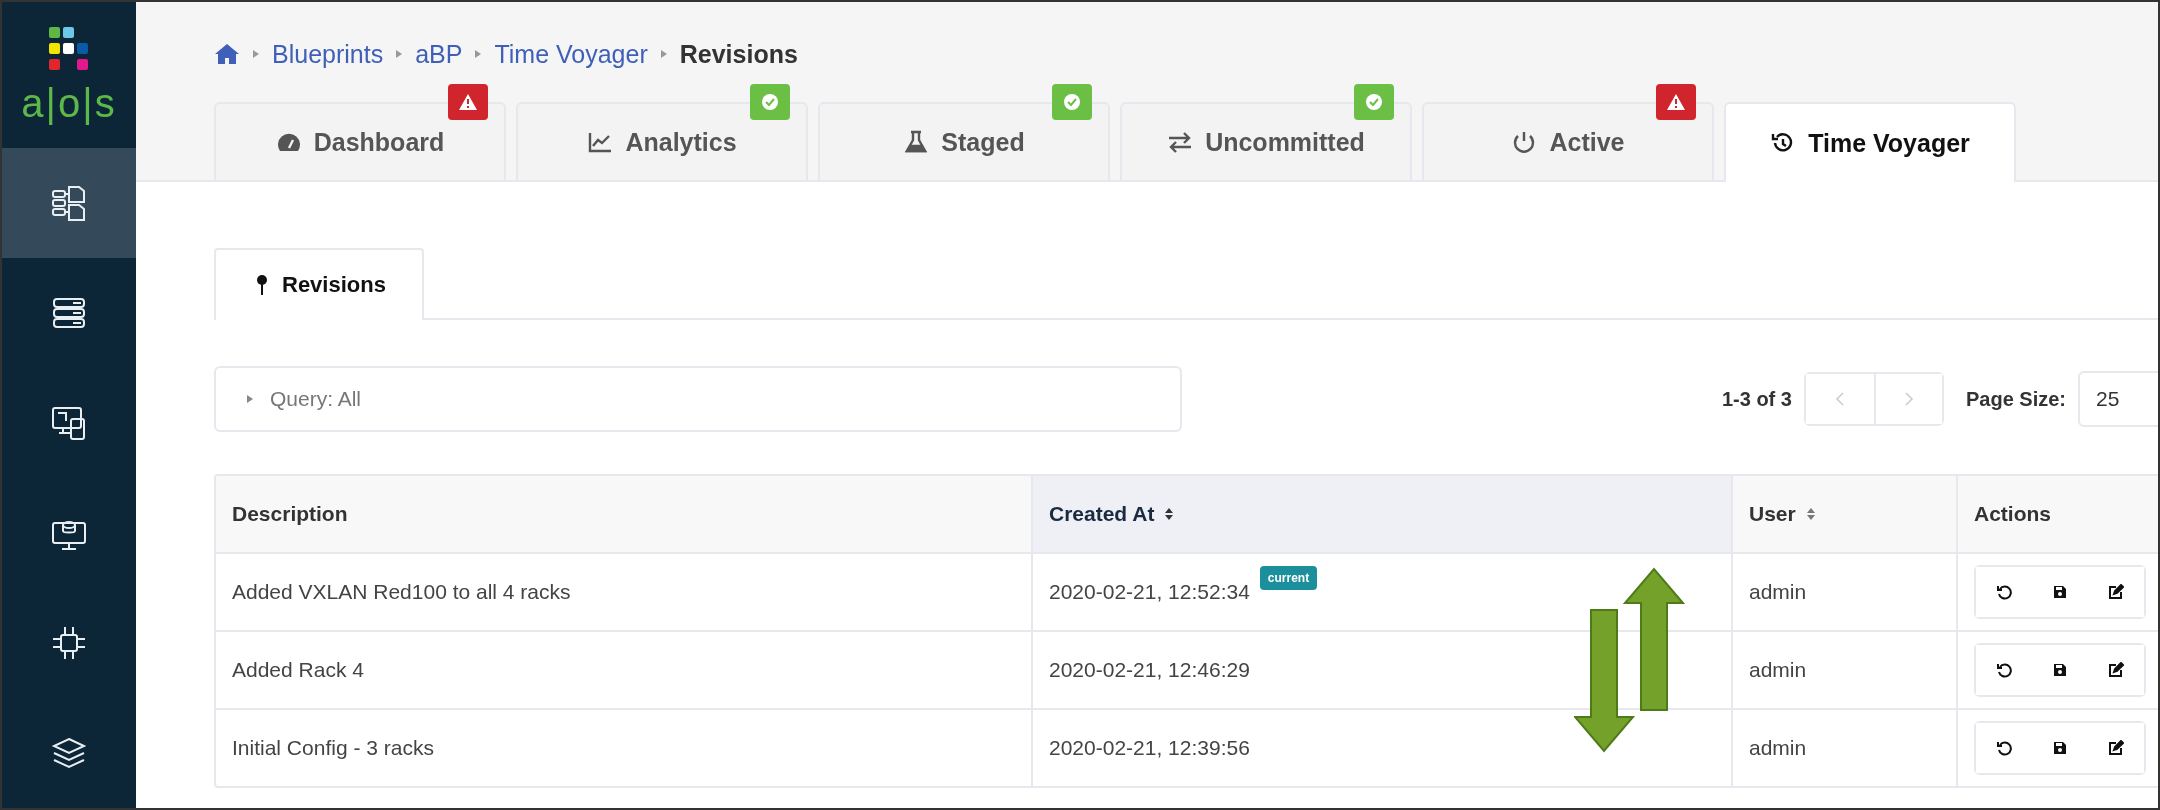 This screenshot has width=2160, height=810. I want to click on column-header: Actions, so click(2057, 514).